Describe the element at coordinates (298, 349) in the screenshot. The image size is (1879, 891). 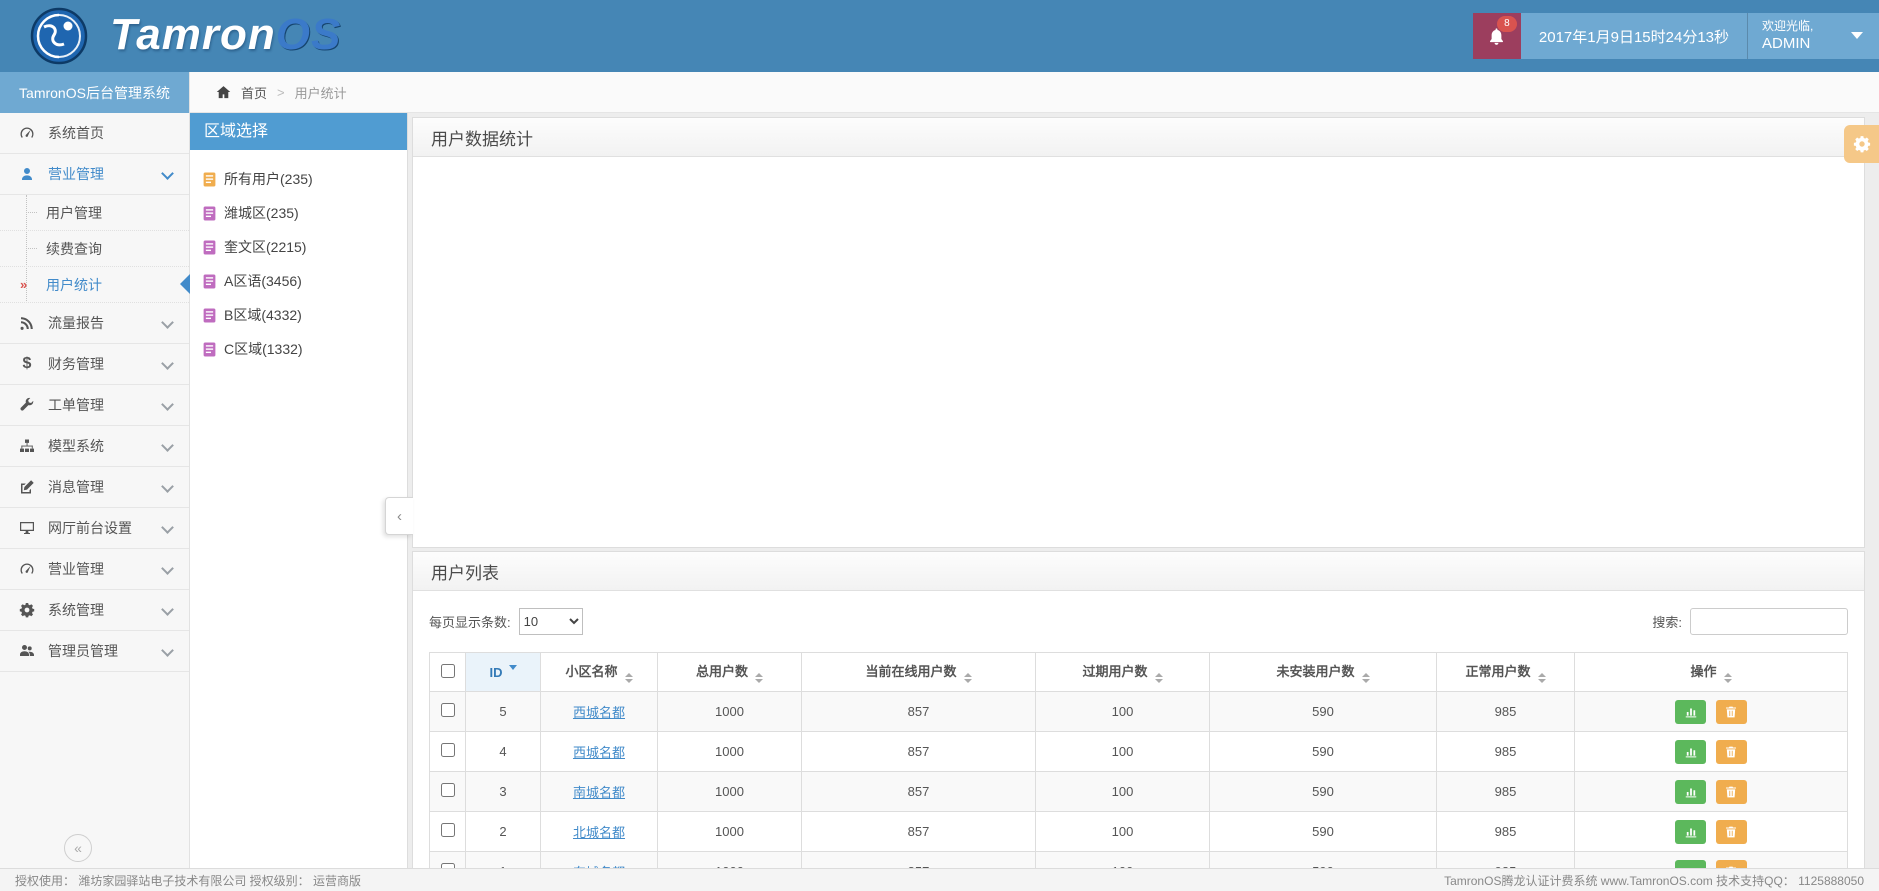
I see `region-item-c: C区域(1332)` at that location.